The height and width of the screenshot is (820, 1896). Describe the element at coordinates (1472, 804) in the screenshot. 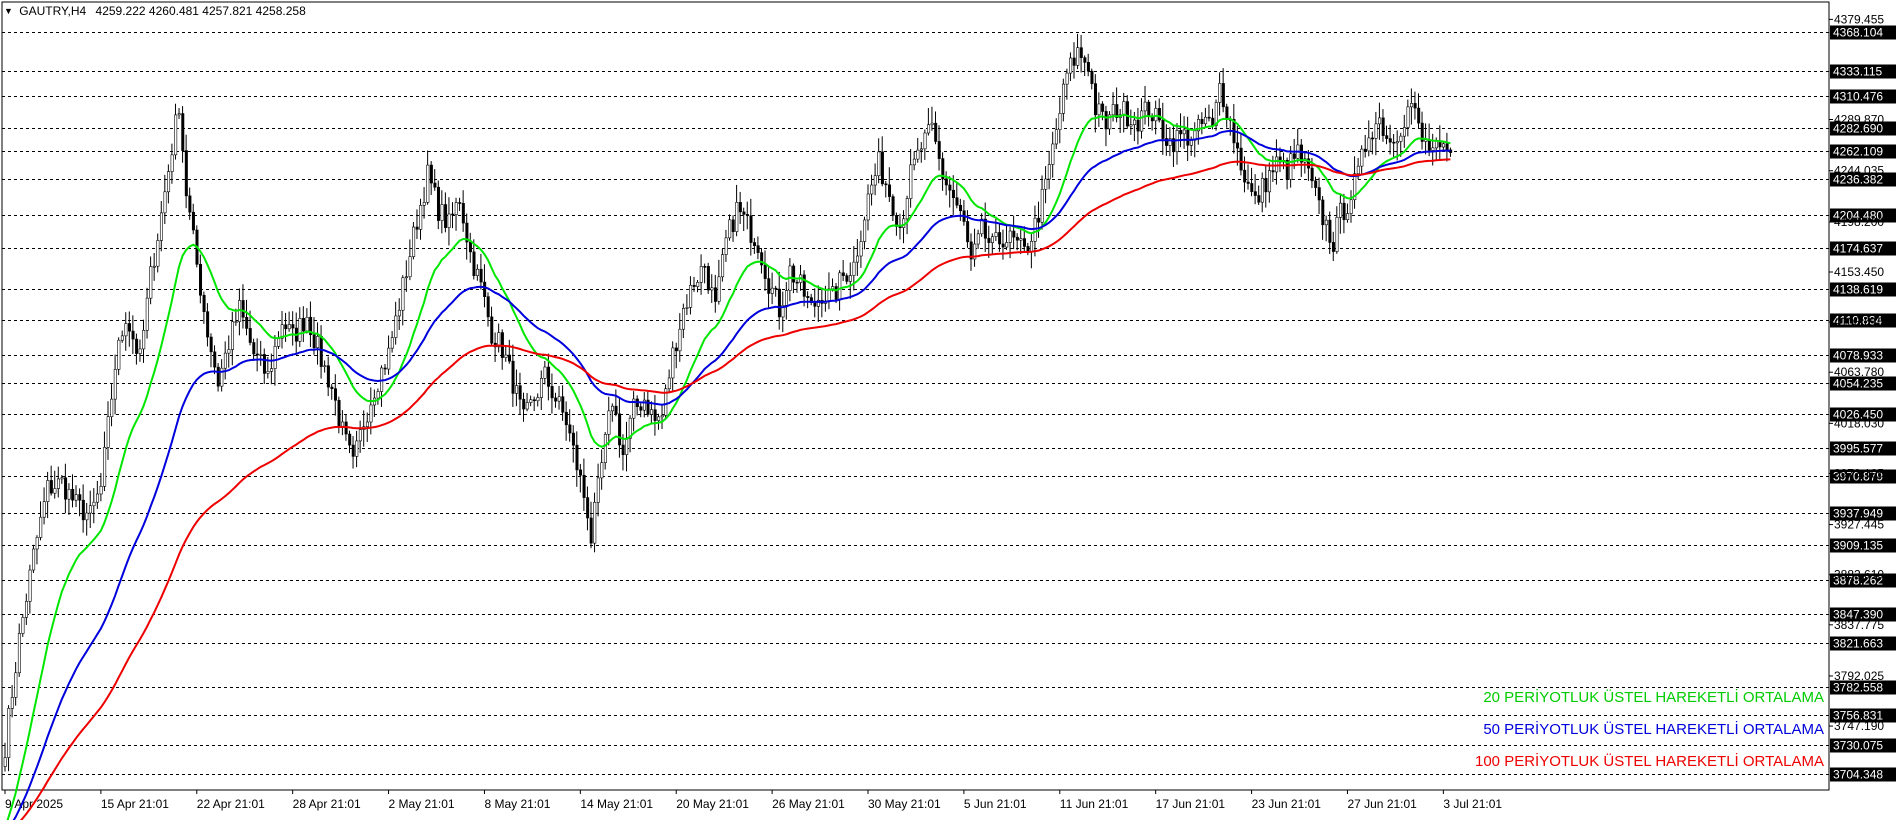

I see `x-tick-label: 3 Jul 21:01` at that location.